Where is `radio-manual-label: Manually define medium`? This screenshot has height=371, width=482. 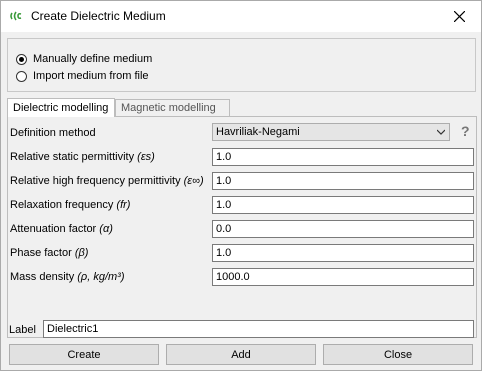
radio-manual-label: Manually define medium is located at coordinates (93, 59).